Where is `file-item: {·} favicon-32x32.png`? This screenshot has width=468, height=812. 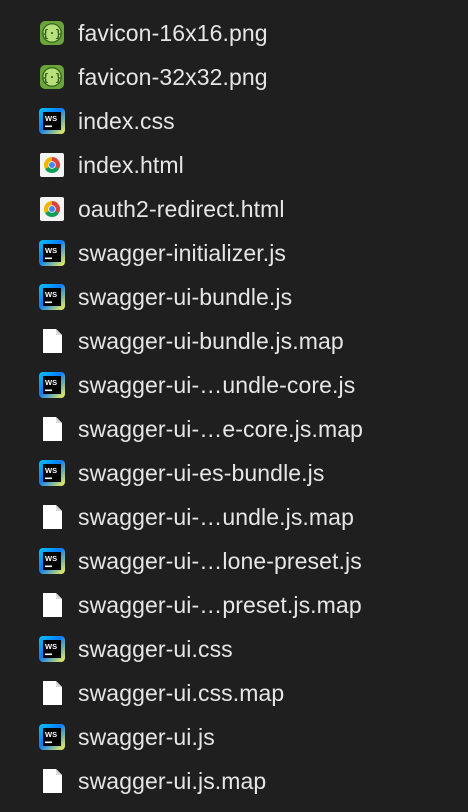 file-item: {·} favicon-32x32.png is located at coordinates (234, 77).